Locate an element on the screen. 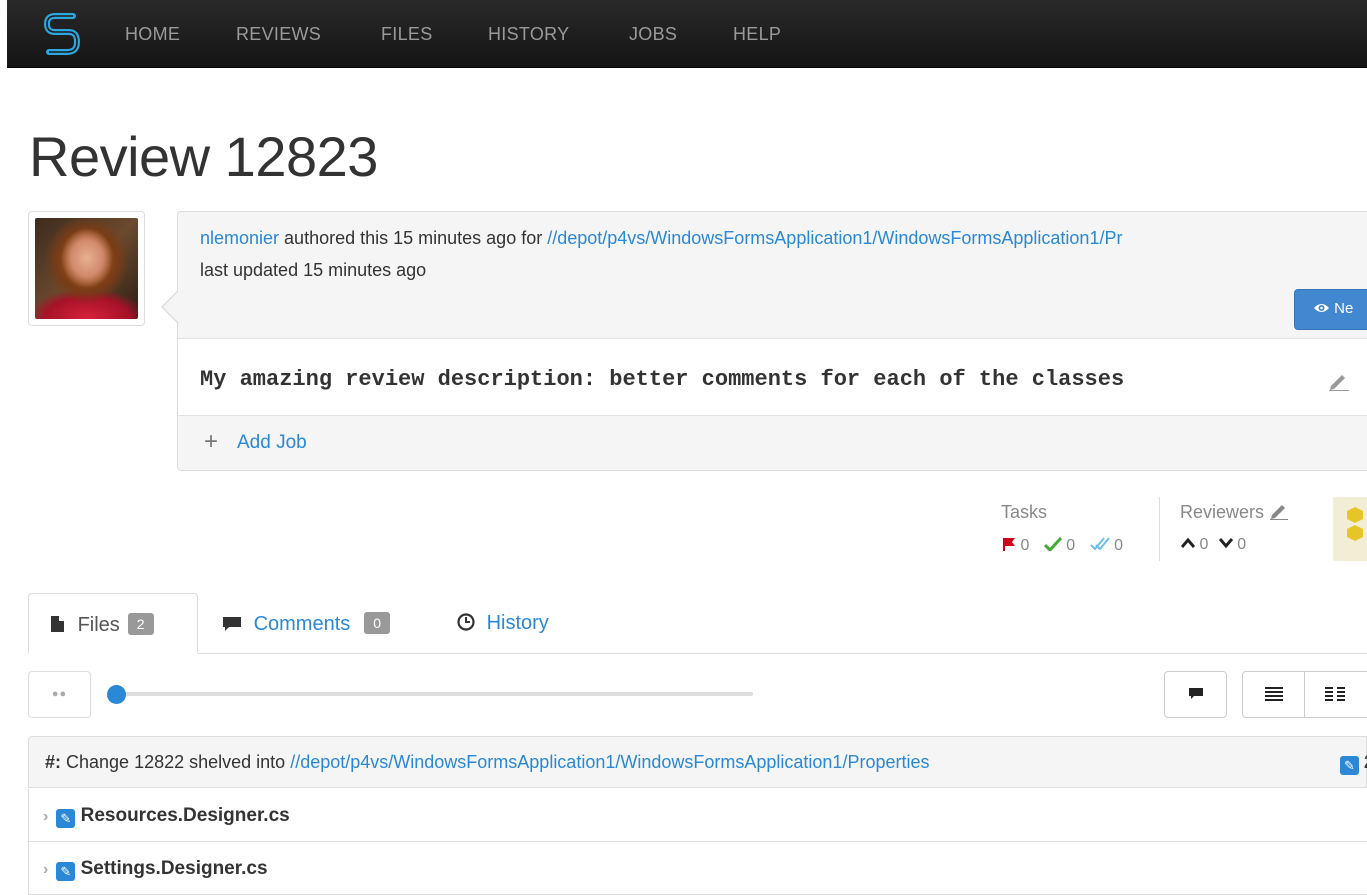 The image size is (1367, 895). file-row: › ✎ Resources.Designer.cs is located at coordinates (697, 815).